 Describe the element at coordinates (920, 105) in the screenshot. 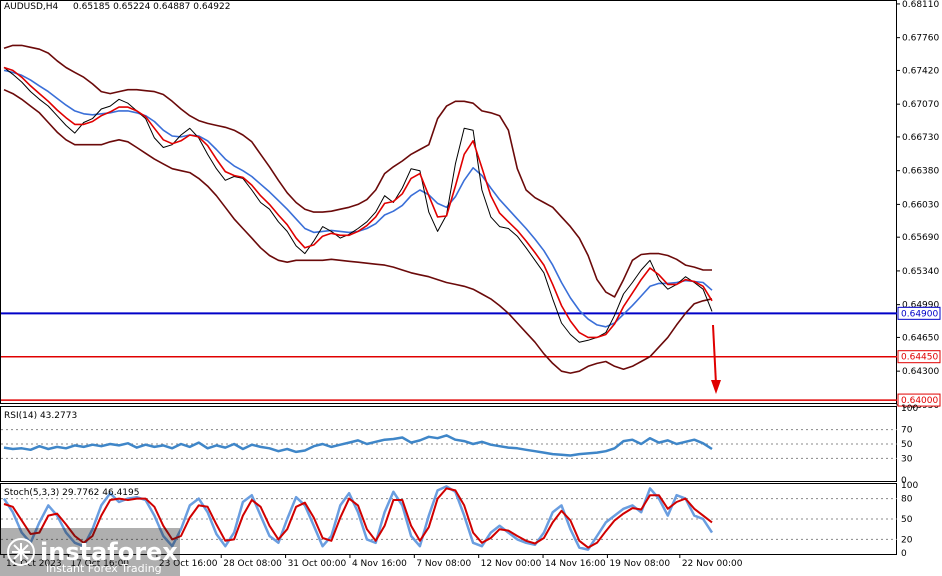

I see `price-y-tick-label: 0.67070` at that location.